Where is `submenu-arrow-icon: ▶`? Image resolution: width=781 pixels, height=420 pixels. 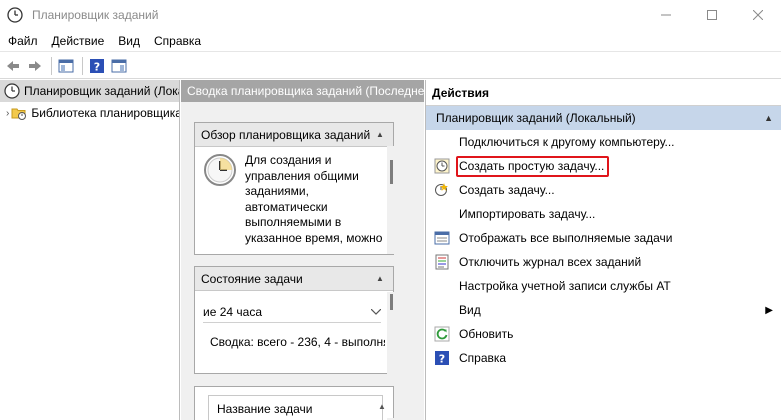 submenu-arrow-icon: ▶ is located at coordinates (769, 310).